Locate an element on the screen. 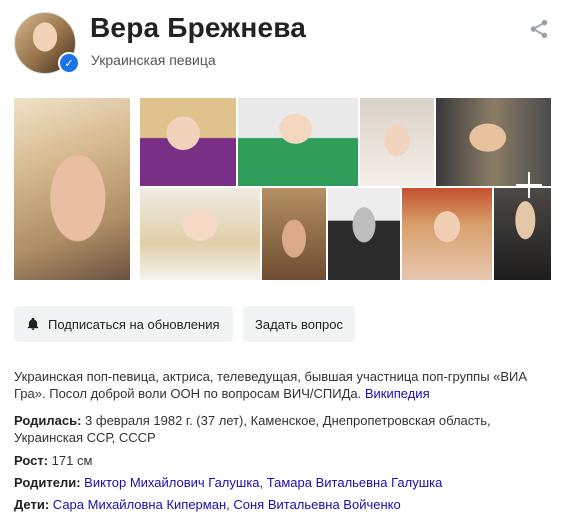 Image resolution: width=569 pixels, height=523 pixels. parent-link: Виктор Михайлович Галушка is located at coordinates (171, 482).